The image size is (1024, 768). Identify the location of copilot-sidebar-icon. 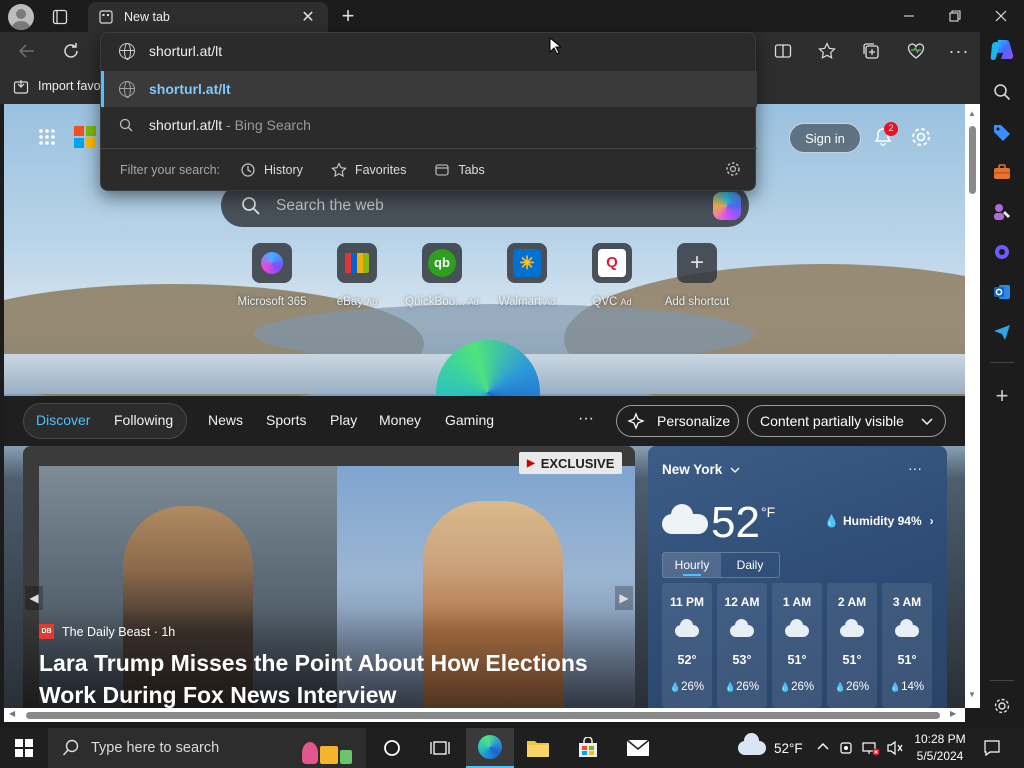
(1002, 252).